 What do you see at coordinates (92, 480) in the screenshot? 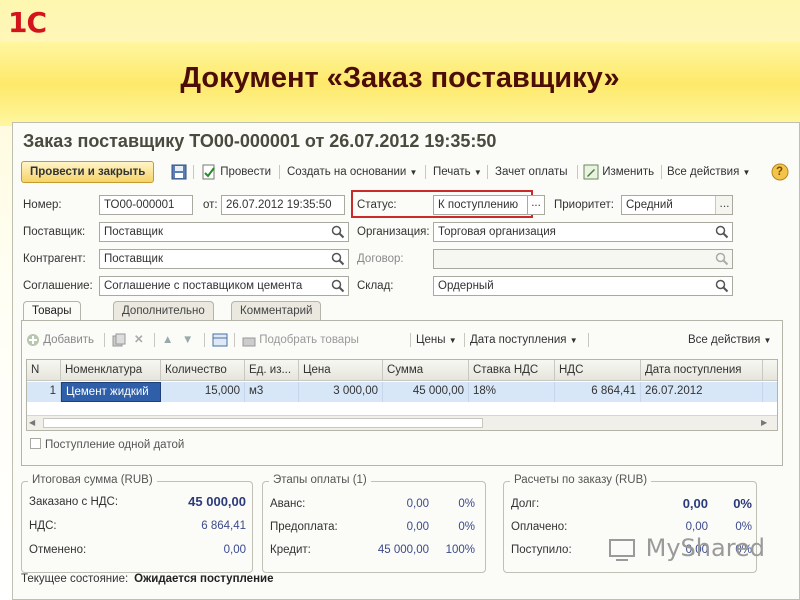
I see `totals-title: Итоговая сумма (RUB)` at bounding box center [92, 480].